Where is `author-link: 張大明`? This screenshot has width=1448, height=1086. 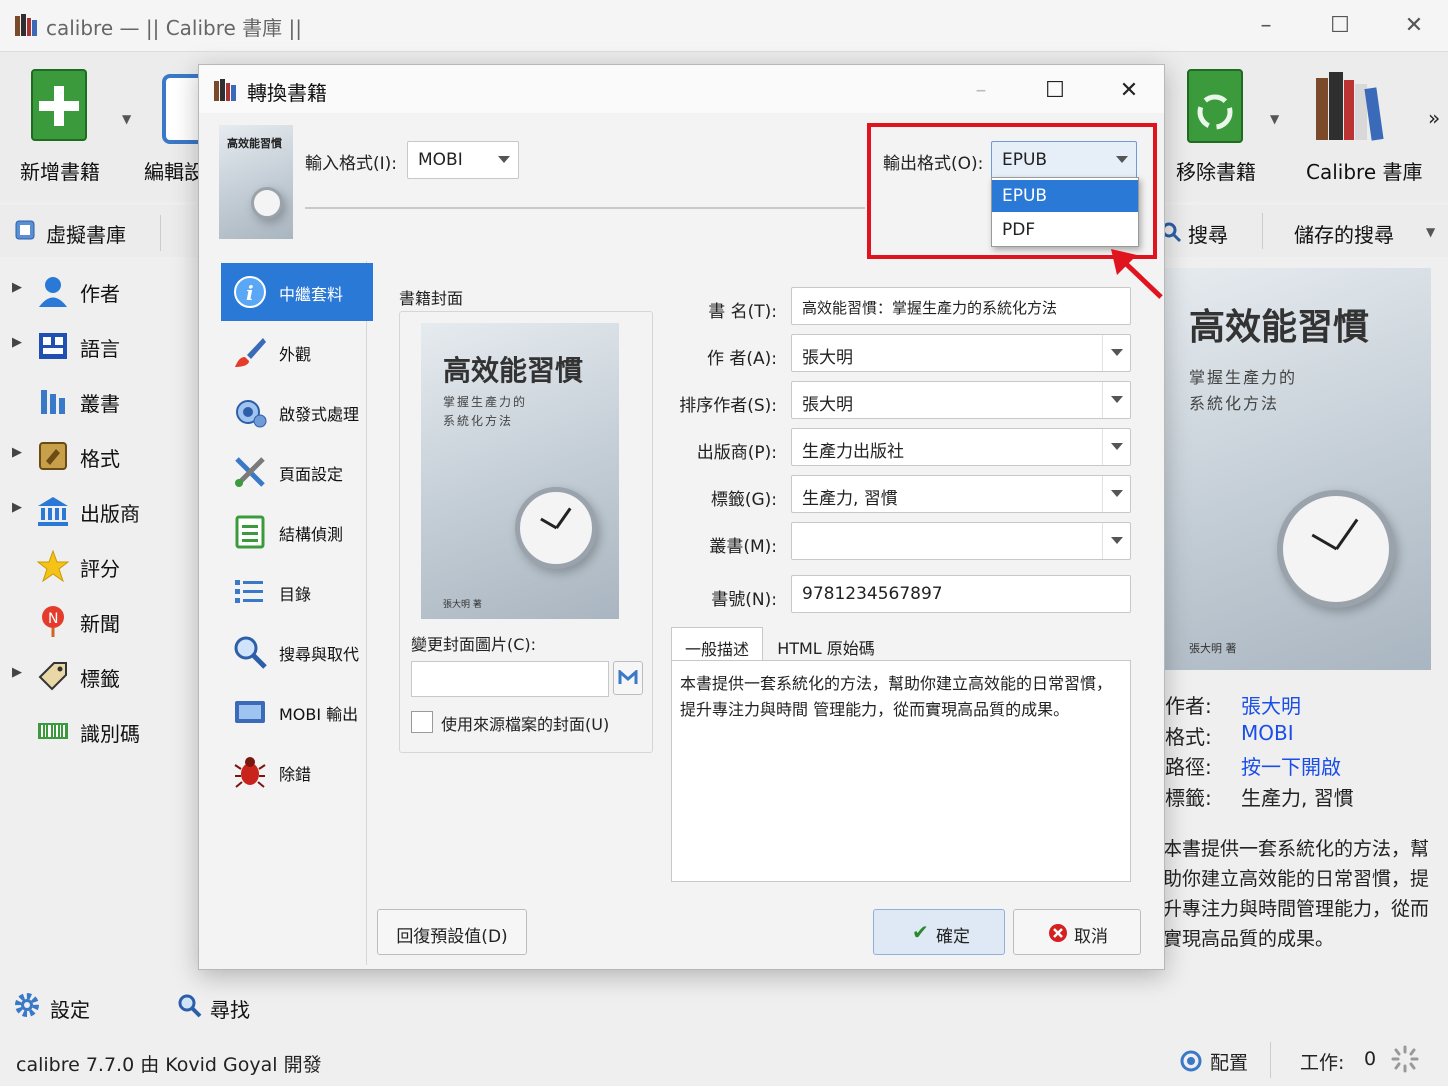 author-link: 張大明 is located at coordinates (1271, 704).